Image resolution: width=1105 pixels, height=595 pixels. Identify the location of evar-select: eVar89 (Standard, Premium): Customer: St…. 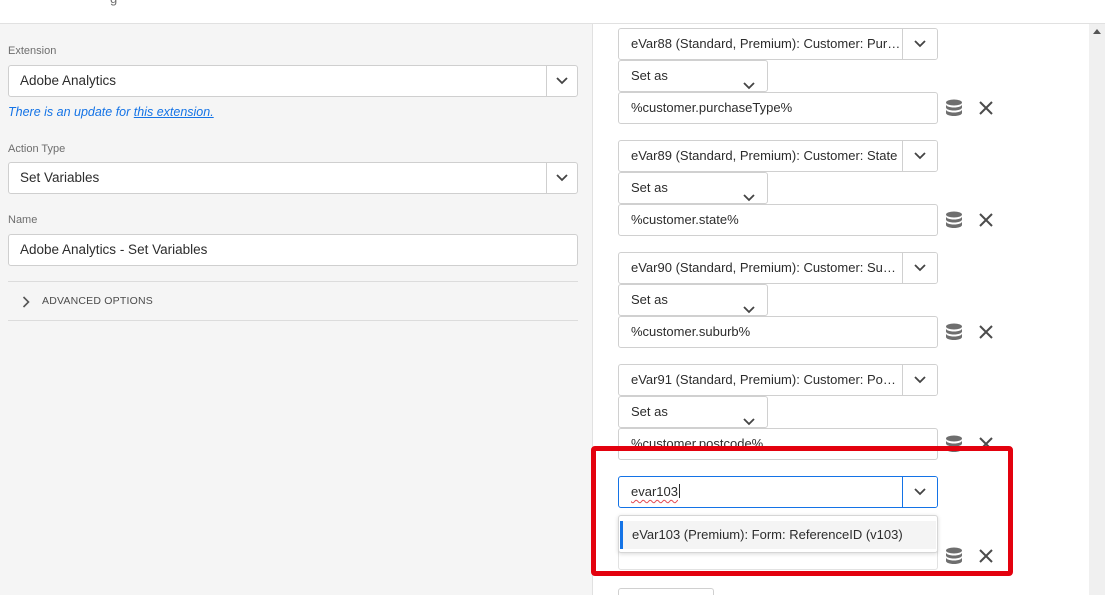
(778, 156).